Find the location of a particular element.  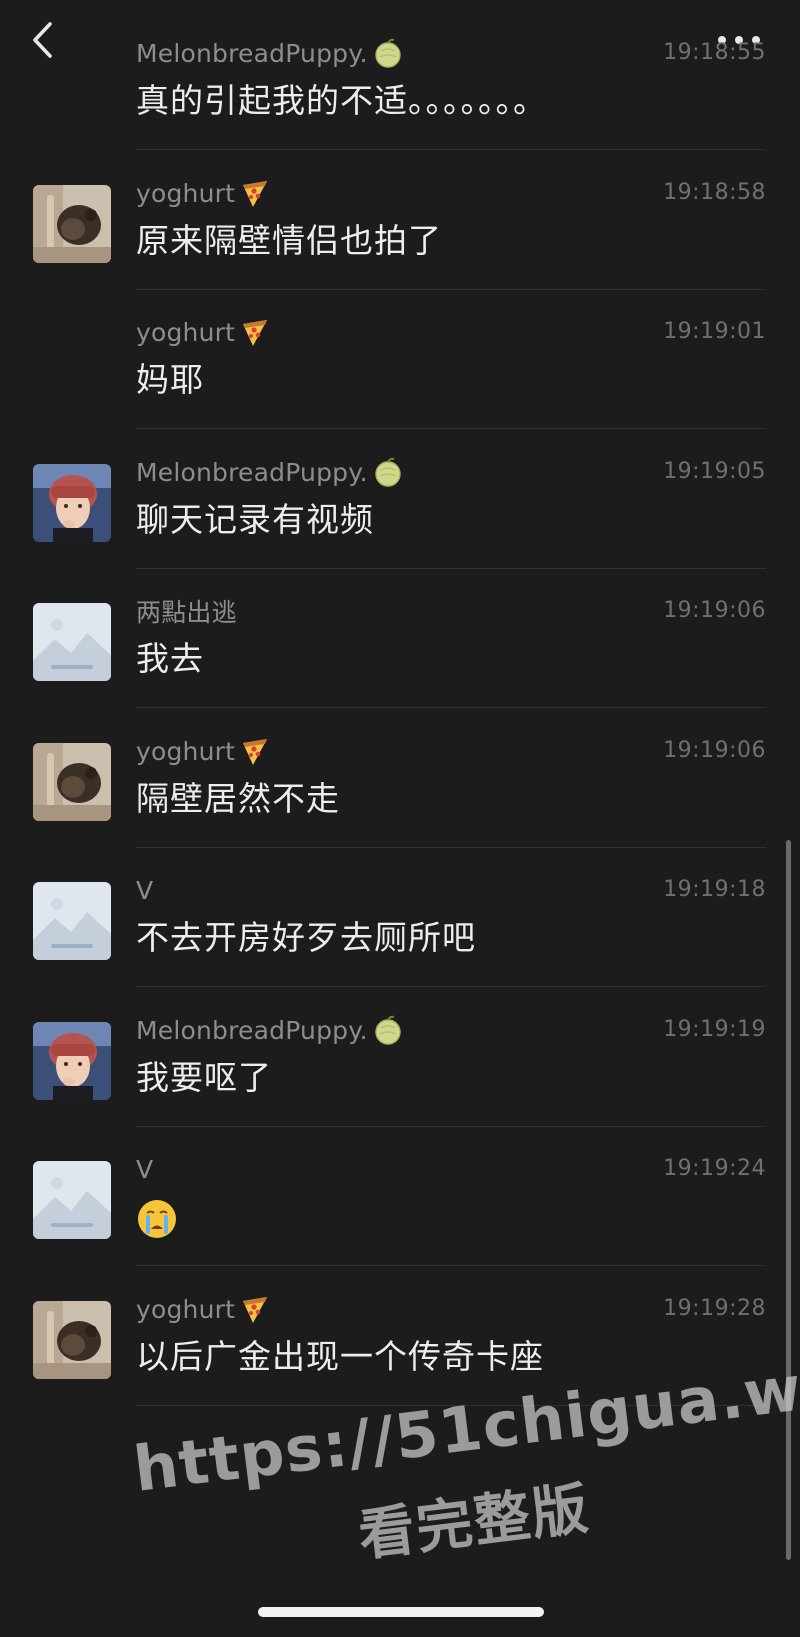

message-text: 以后广金出现一个传奇卡座 is located at coordinates (340, 1357).